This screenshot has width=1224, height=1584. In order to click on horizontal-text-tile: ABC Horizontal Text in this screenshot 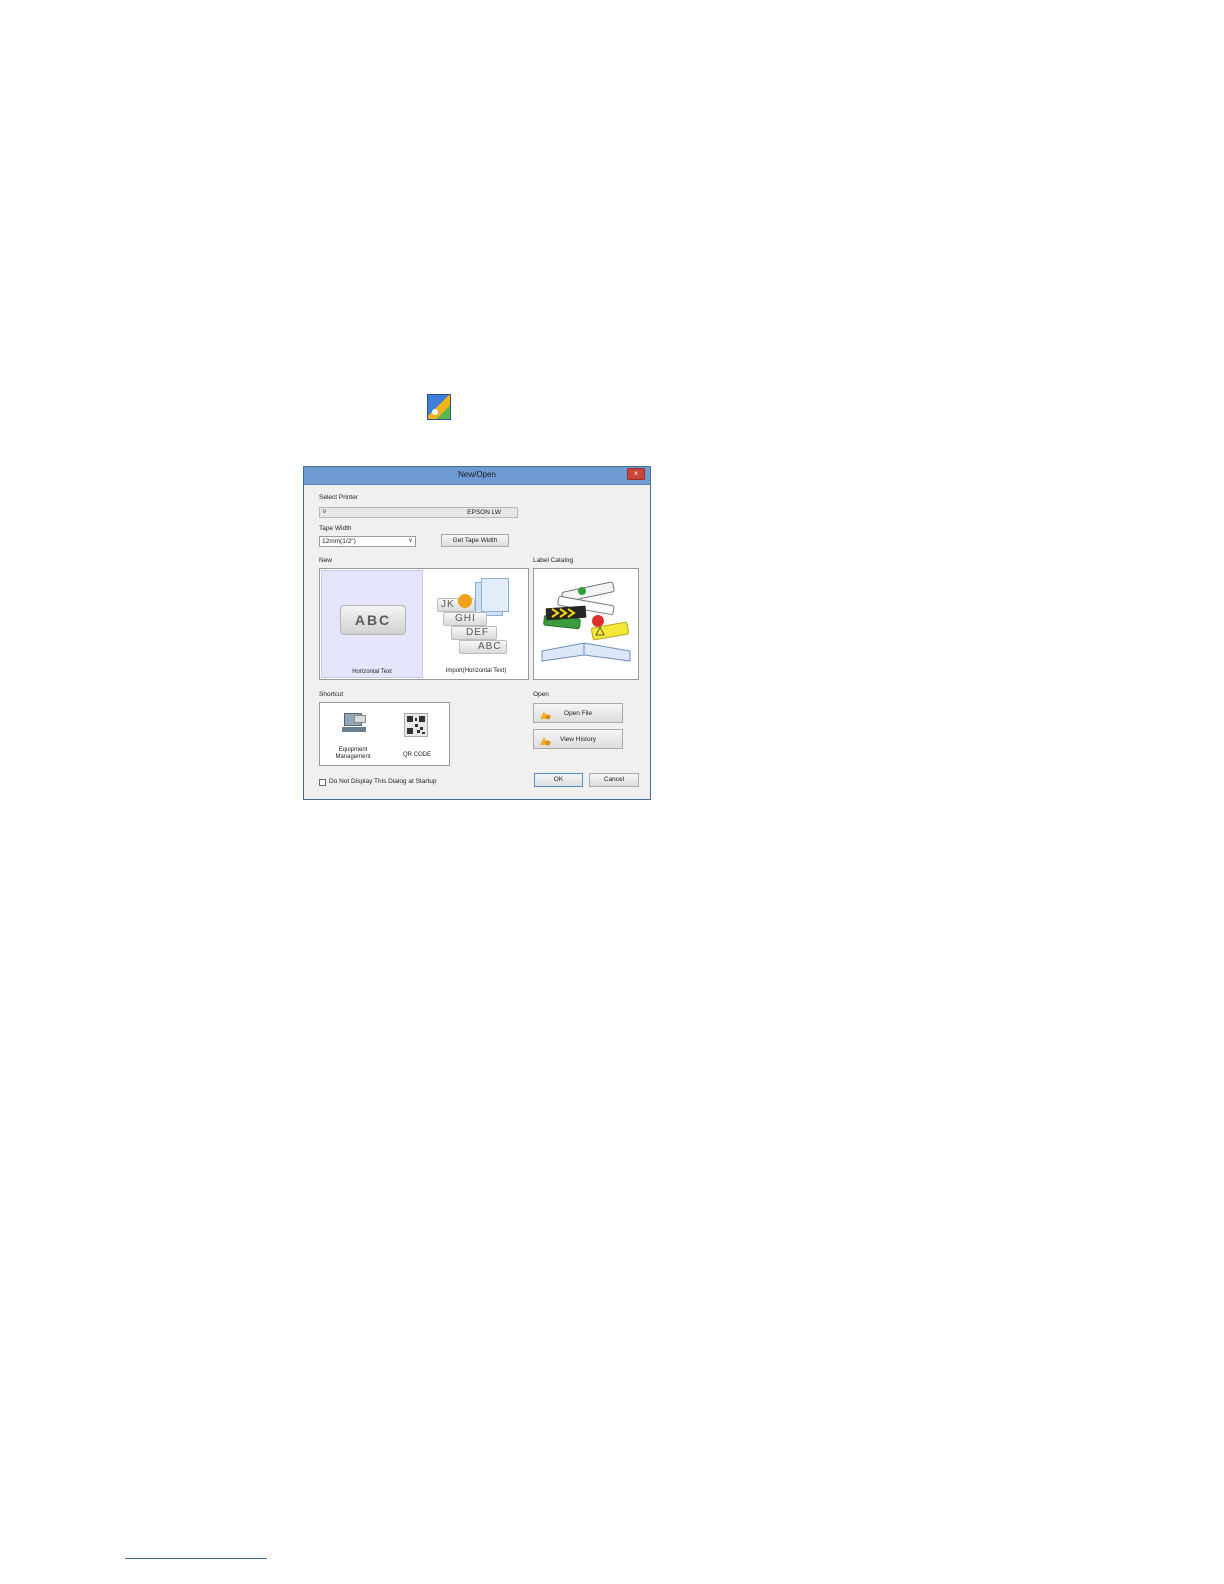, I will do `click(372, 624)`.